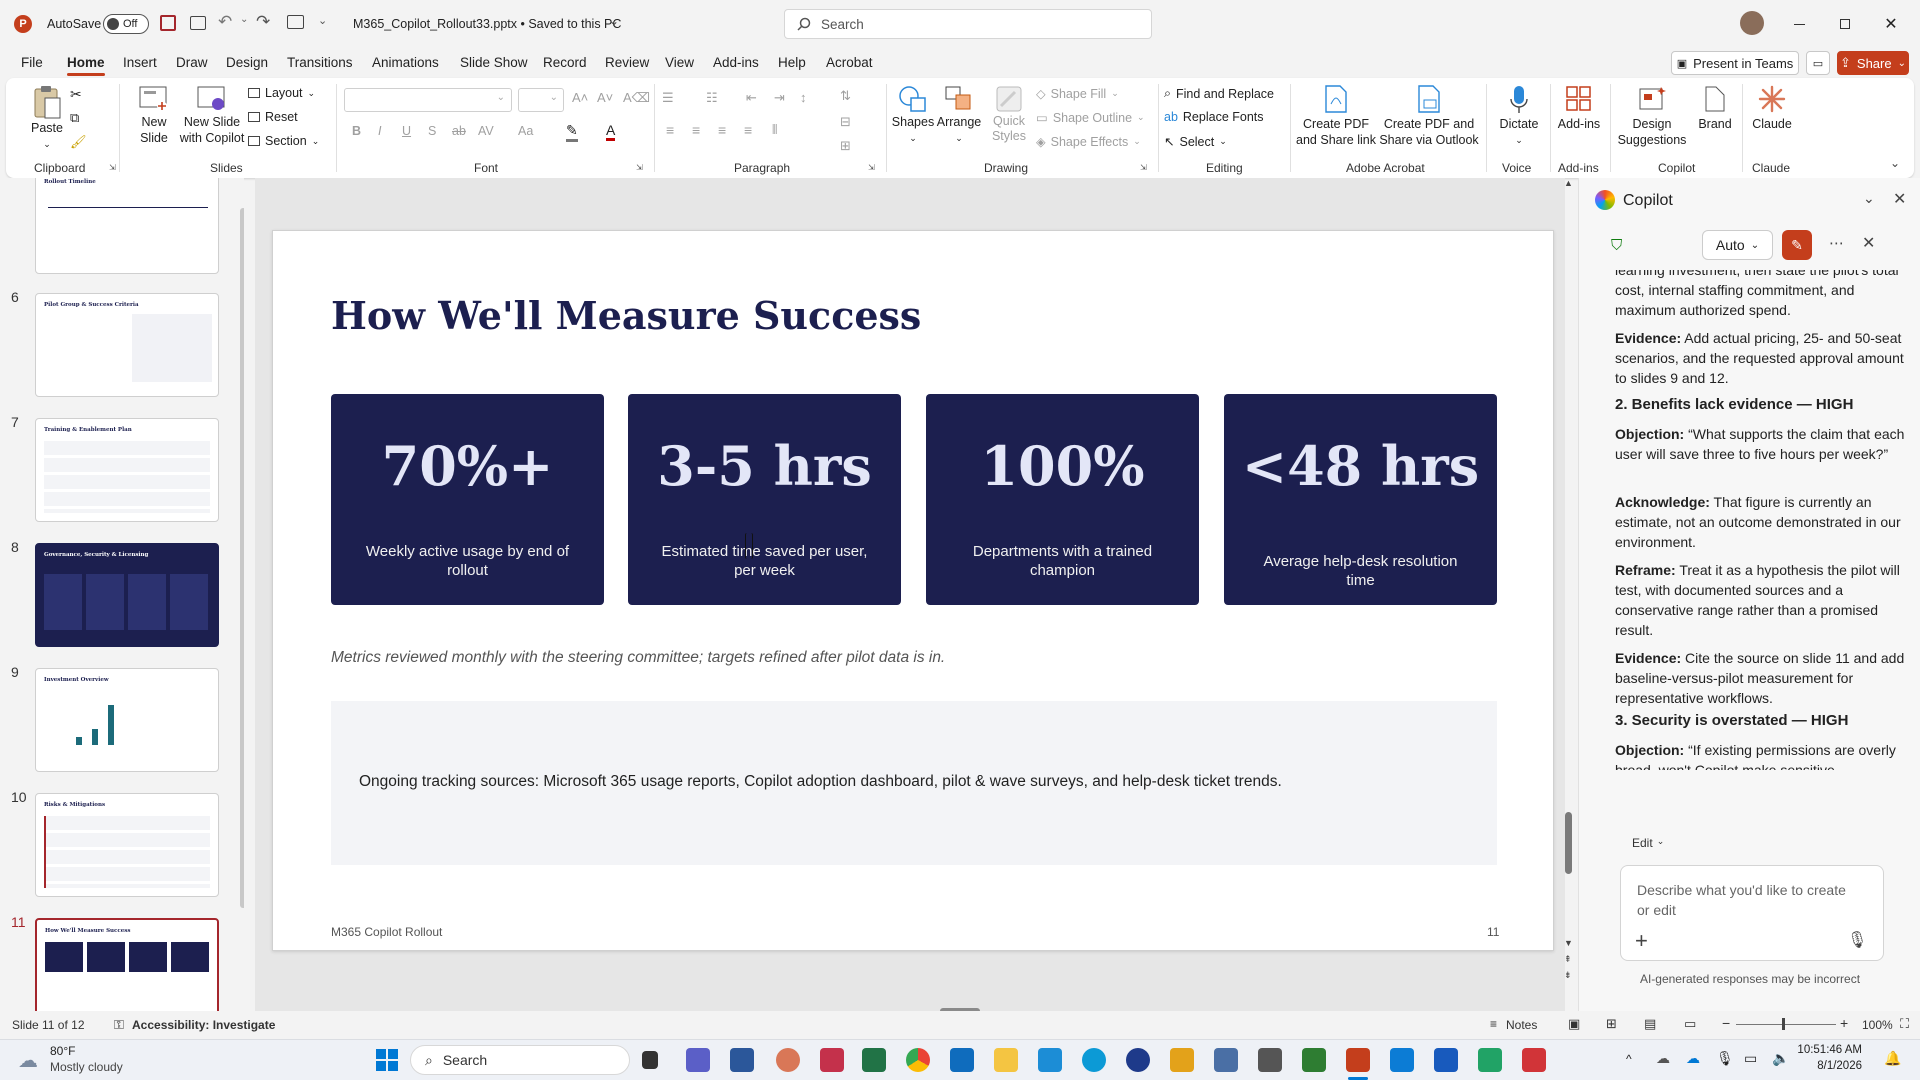 The image size is (1920, 1080). Describe the element at coordinates (627, 62) in the screenshot. I see `tab-review: Review` at that location.